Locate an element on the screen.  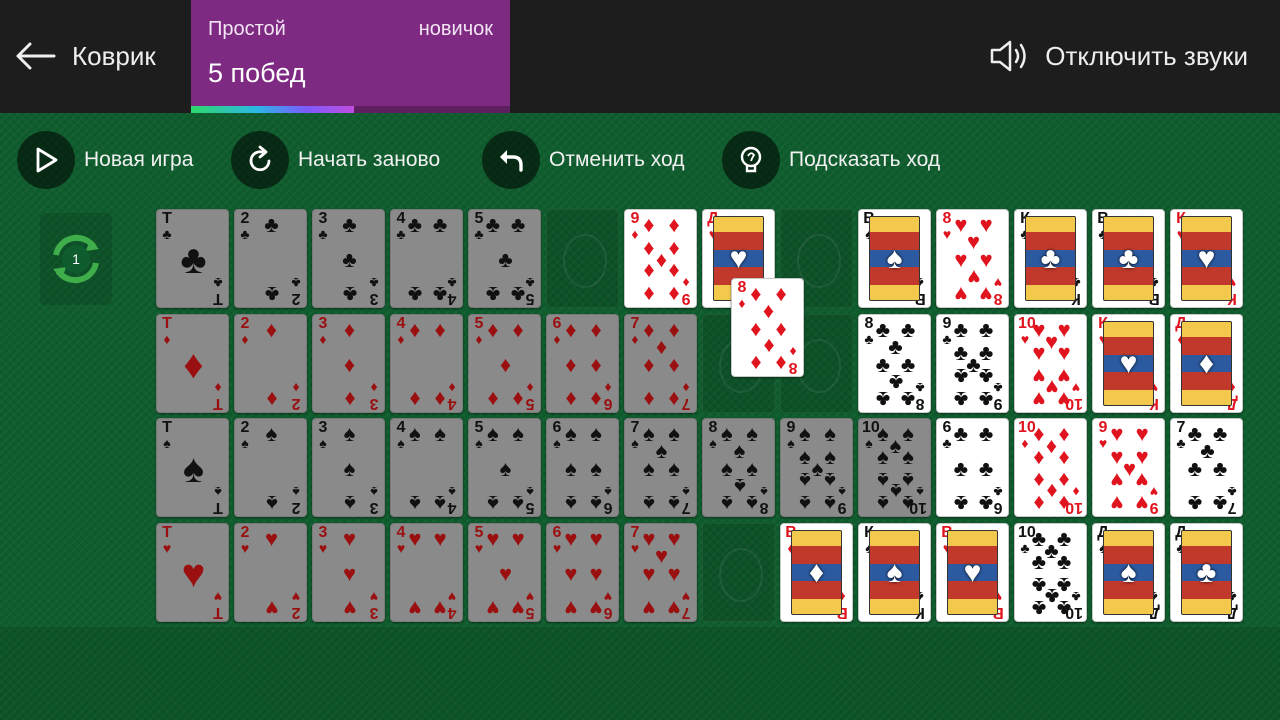
playing-card: 2 ♥ 2 ♥ ♥ ♥ is located at coordinates (270, 572).